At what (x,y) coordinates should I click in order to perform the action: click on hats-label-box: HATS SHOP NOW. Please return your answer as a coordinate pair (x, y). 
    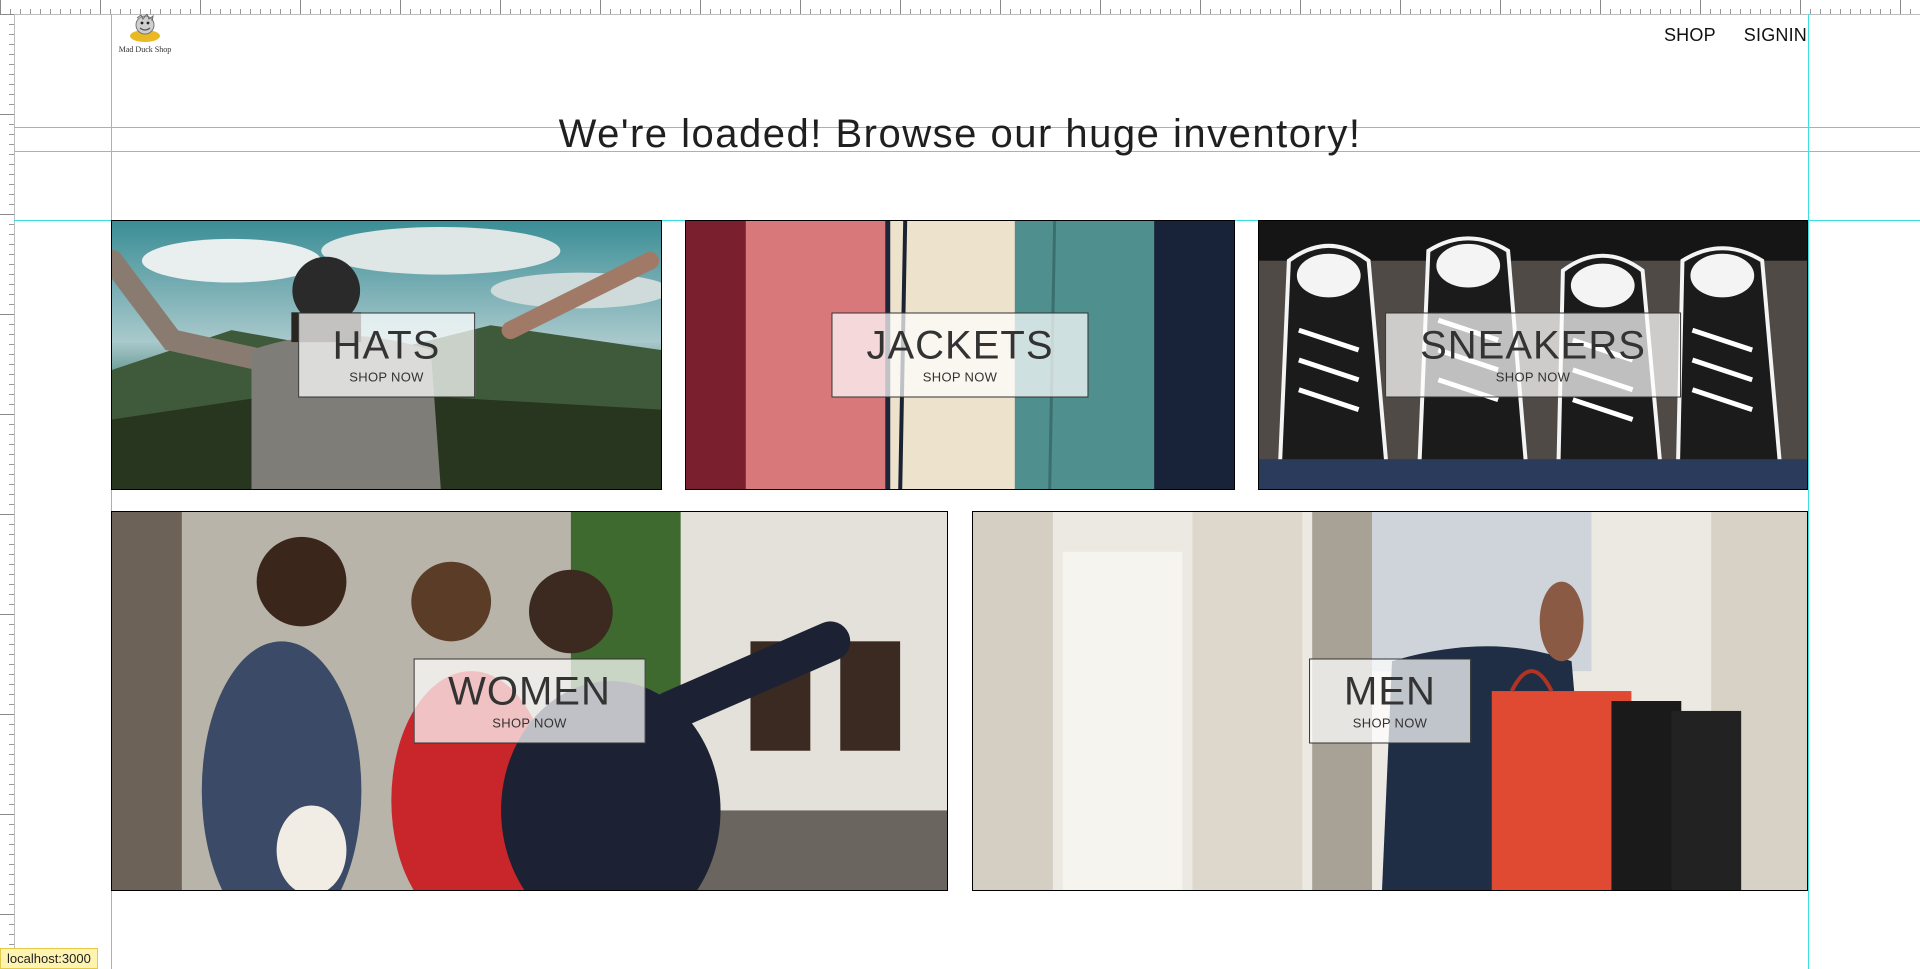
    Looking at the image, I should click on (386, 355).